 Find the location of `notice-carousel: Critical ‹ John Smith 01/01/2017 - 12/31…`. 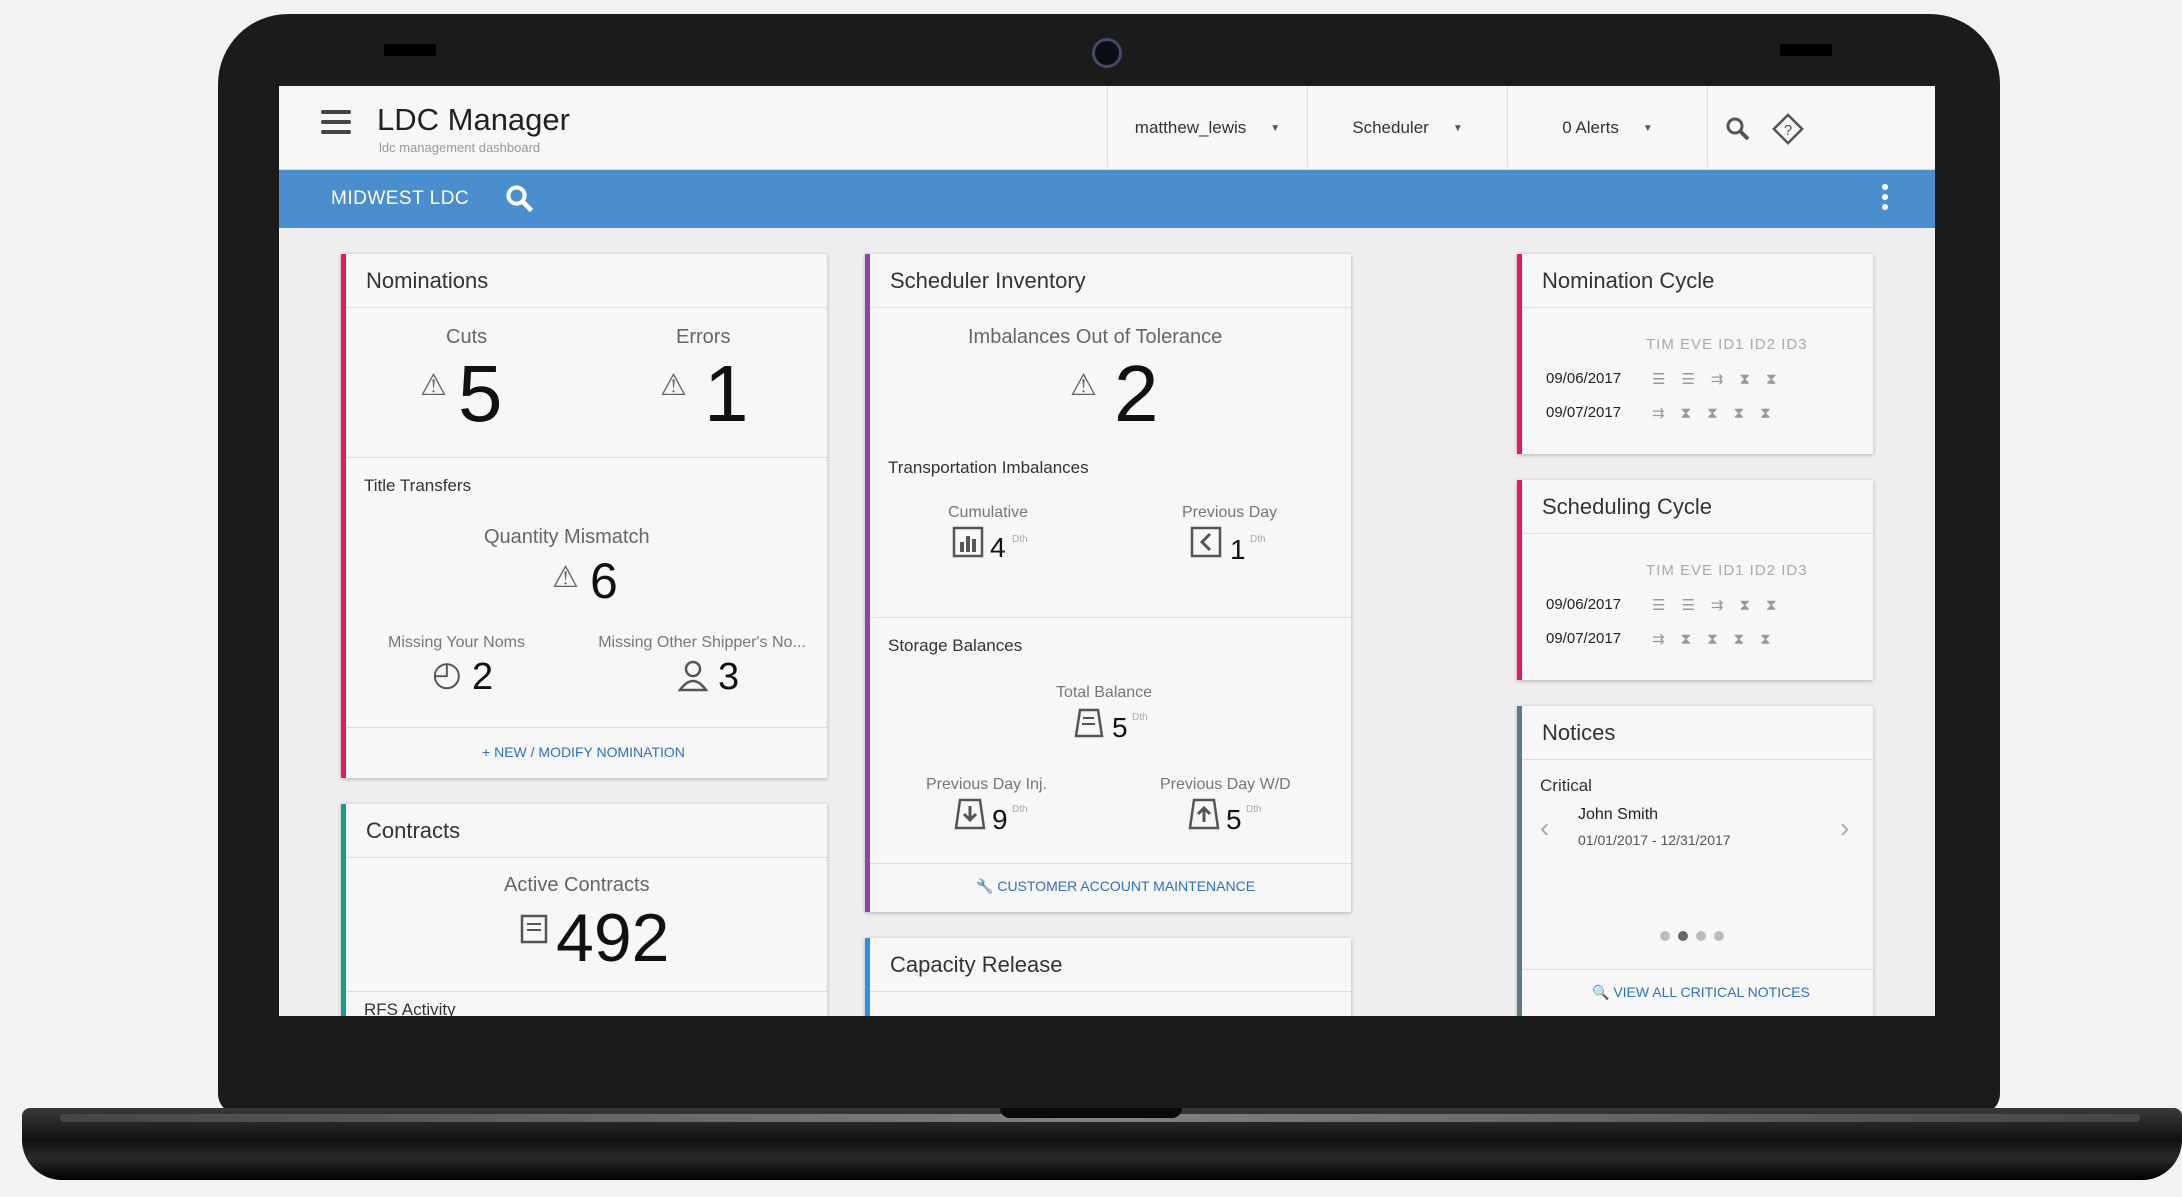

notice-carousel: Critical ‹ John Smith 01/01/2017 - 12/31… is located at coordinates (1697, 865).